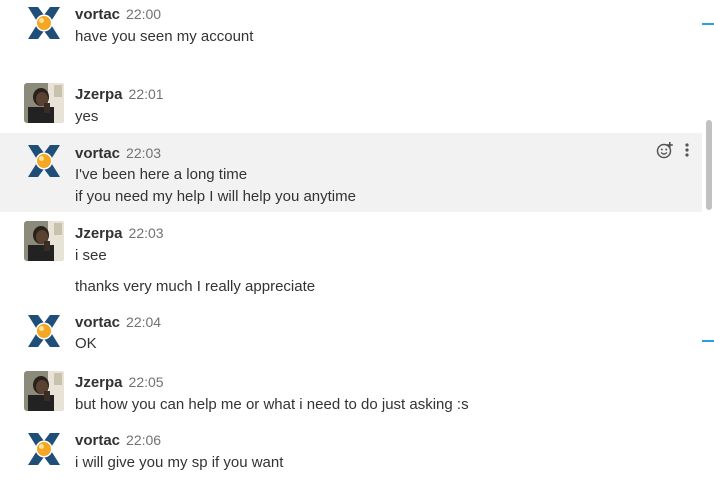  I want to click on scrollbar, so click(708, 239).